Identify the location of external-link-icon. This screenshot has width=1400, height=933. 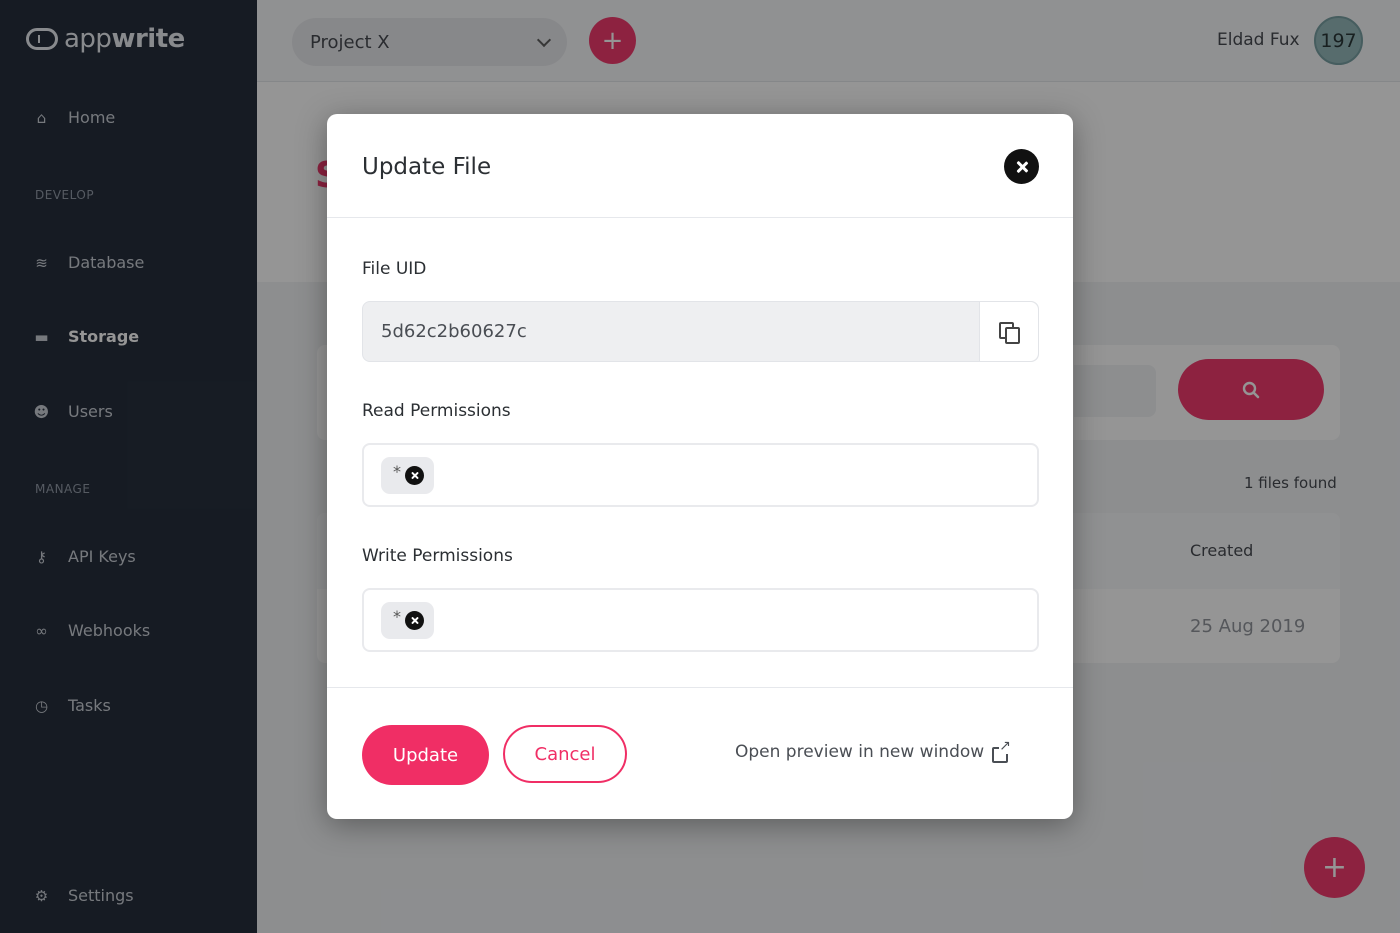
(1001, 750).